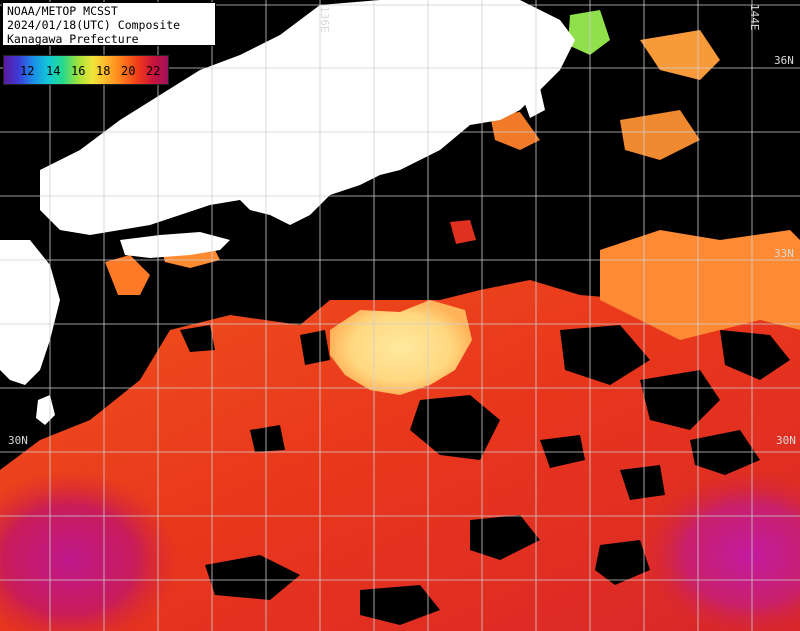  I want to click on grid-label-136e: 136E, so click(324, 19).